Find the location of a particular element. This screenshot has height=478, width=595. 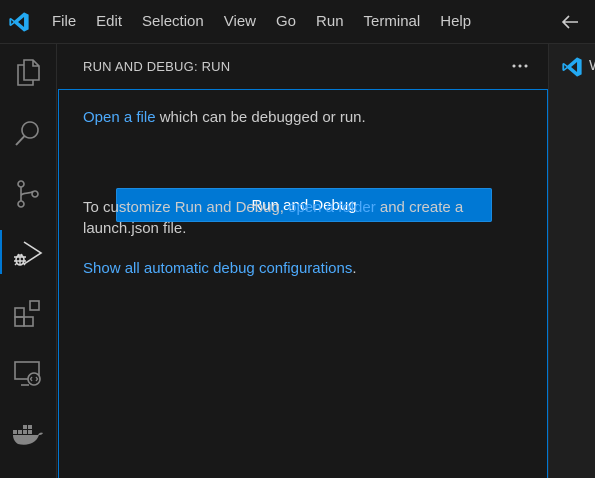

activity-bar is located at coordinates (28, 261).